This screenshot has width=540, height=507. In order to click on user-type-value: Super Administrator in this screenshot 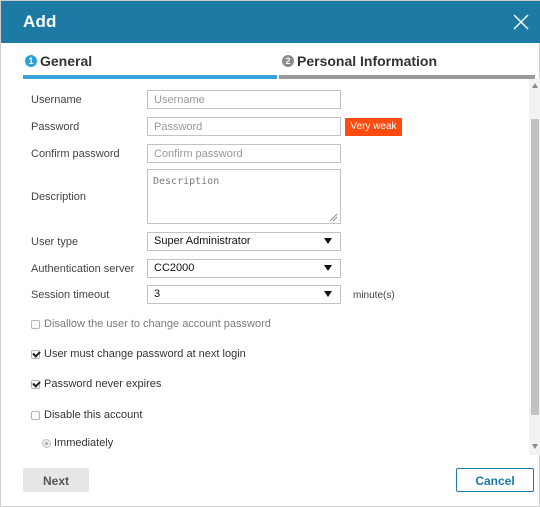, I will do `click(202, 241)`.